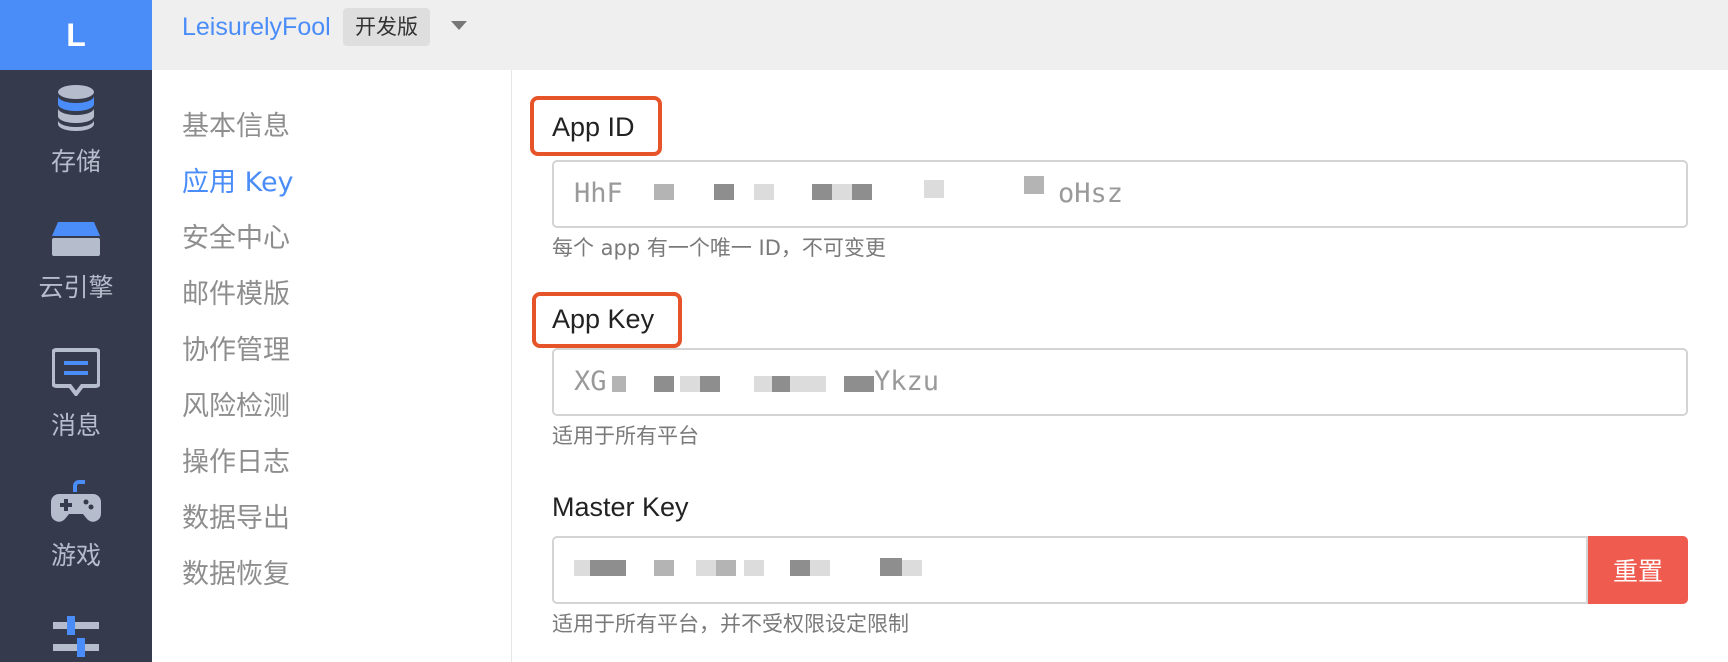 Image resolution: width=1728 pixels, height=662 pixels. What do you see at coordinates (76, 372) in the screenshot?
I see `message-icon` at bounding box center [76, 372].